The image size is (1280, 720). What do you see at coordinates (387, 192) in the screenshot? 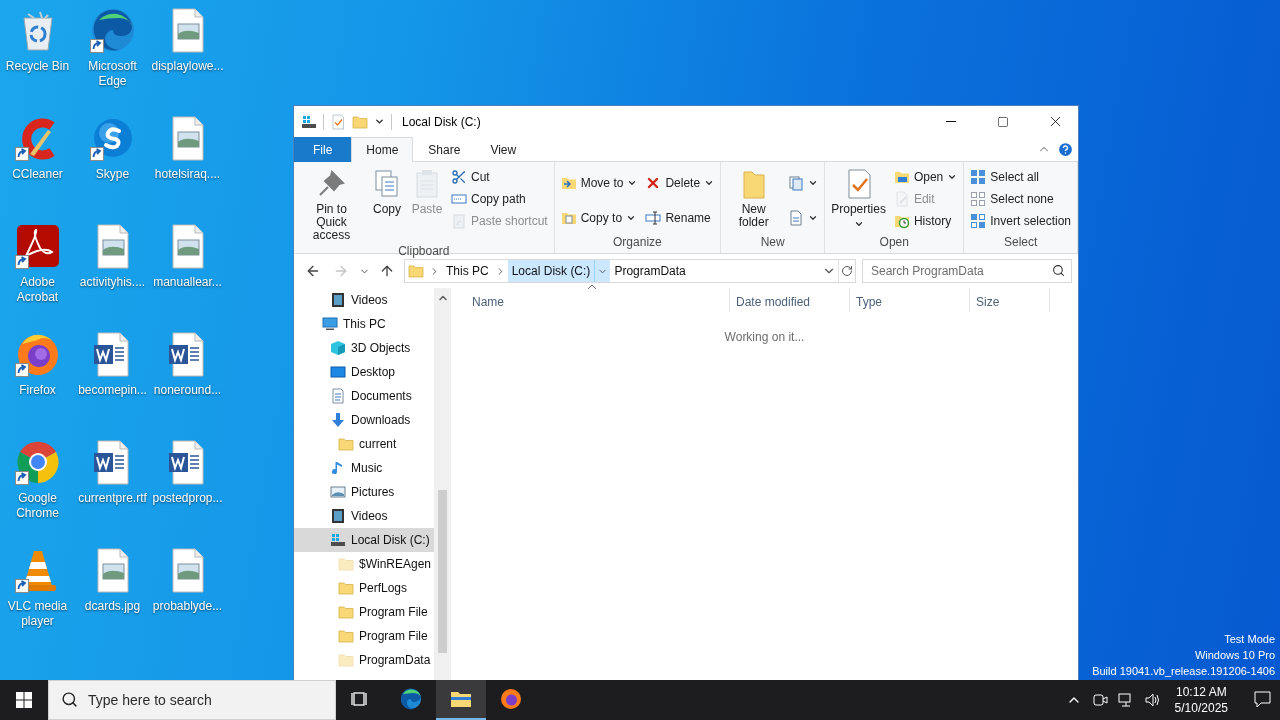
I see `ribbon-button: Copy` at bounding box center [387, 192].